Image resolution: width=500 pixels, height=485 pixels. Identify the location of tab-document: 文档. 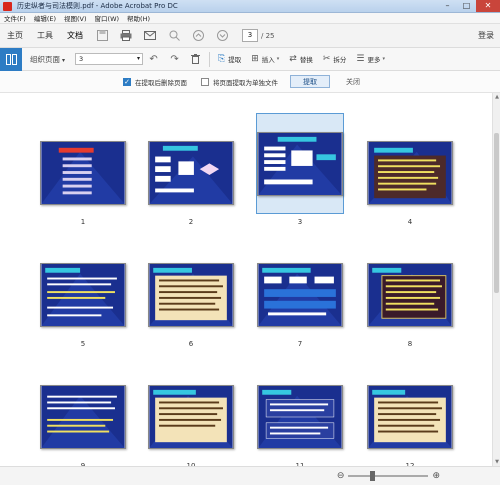
(75, 36).